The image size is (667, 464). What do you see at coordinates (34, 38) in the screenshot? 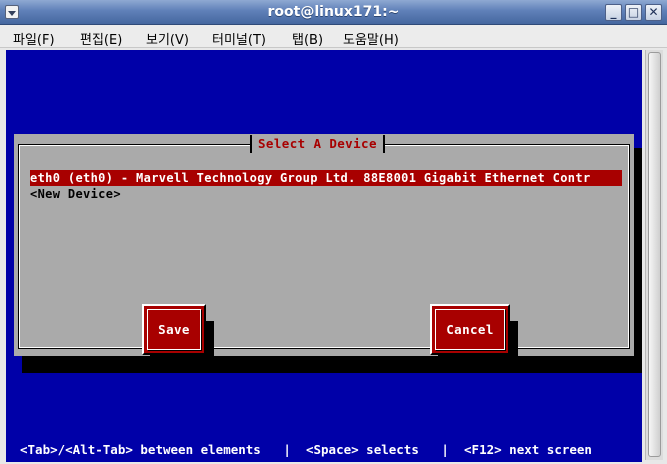
I see `menu-file: 파일(F)` at bounding box center [34, 38].